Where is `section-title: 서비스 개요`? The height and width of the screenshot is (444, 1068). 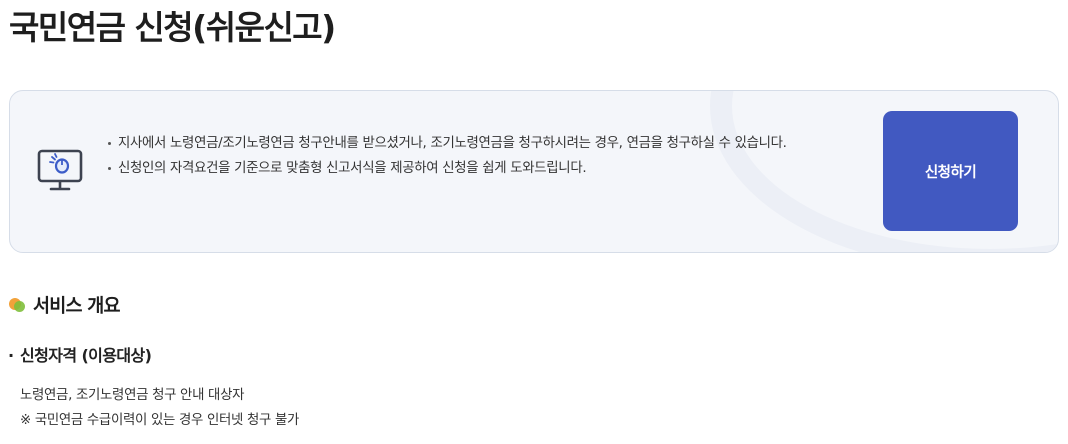 section-title: 서비스 개요 is located at coordinates (77, 306).